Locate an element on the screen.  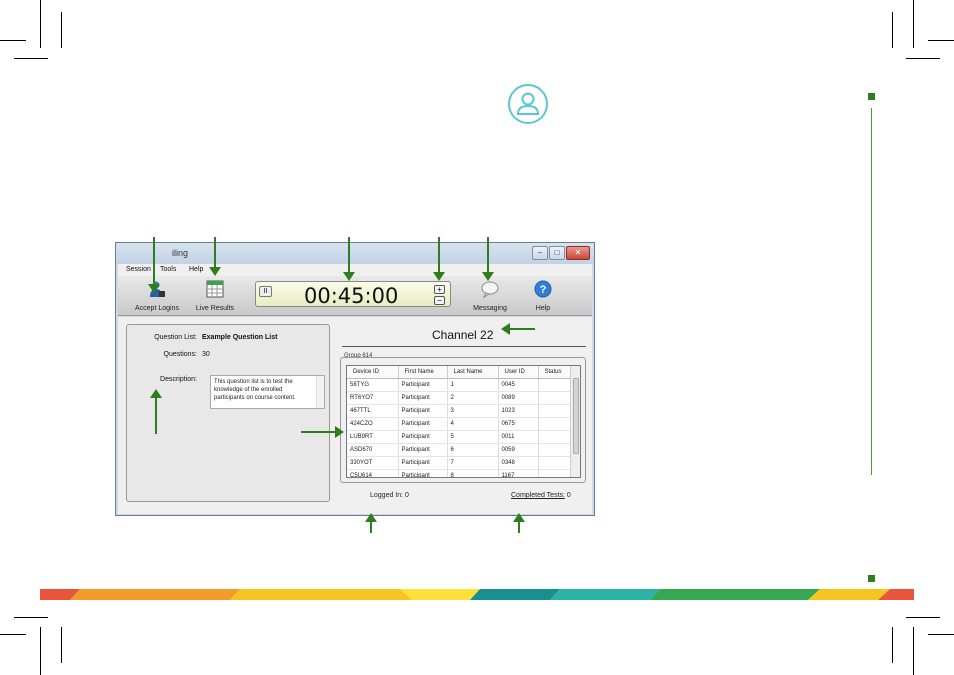
help-button: ? Help is located at coordinates (543, 296).